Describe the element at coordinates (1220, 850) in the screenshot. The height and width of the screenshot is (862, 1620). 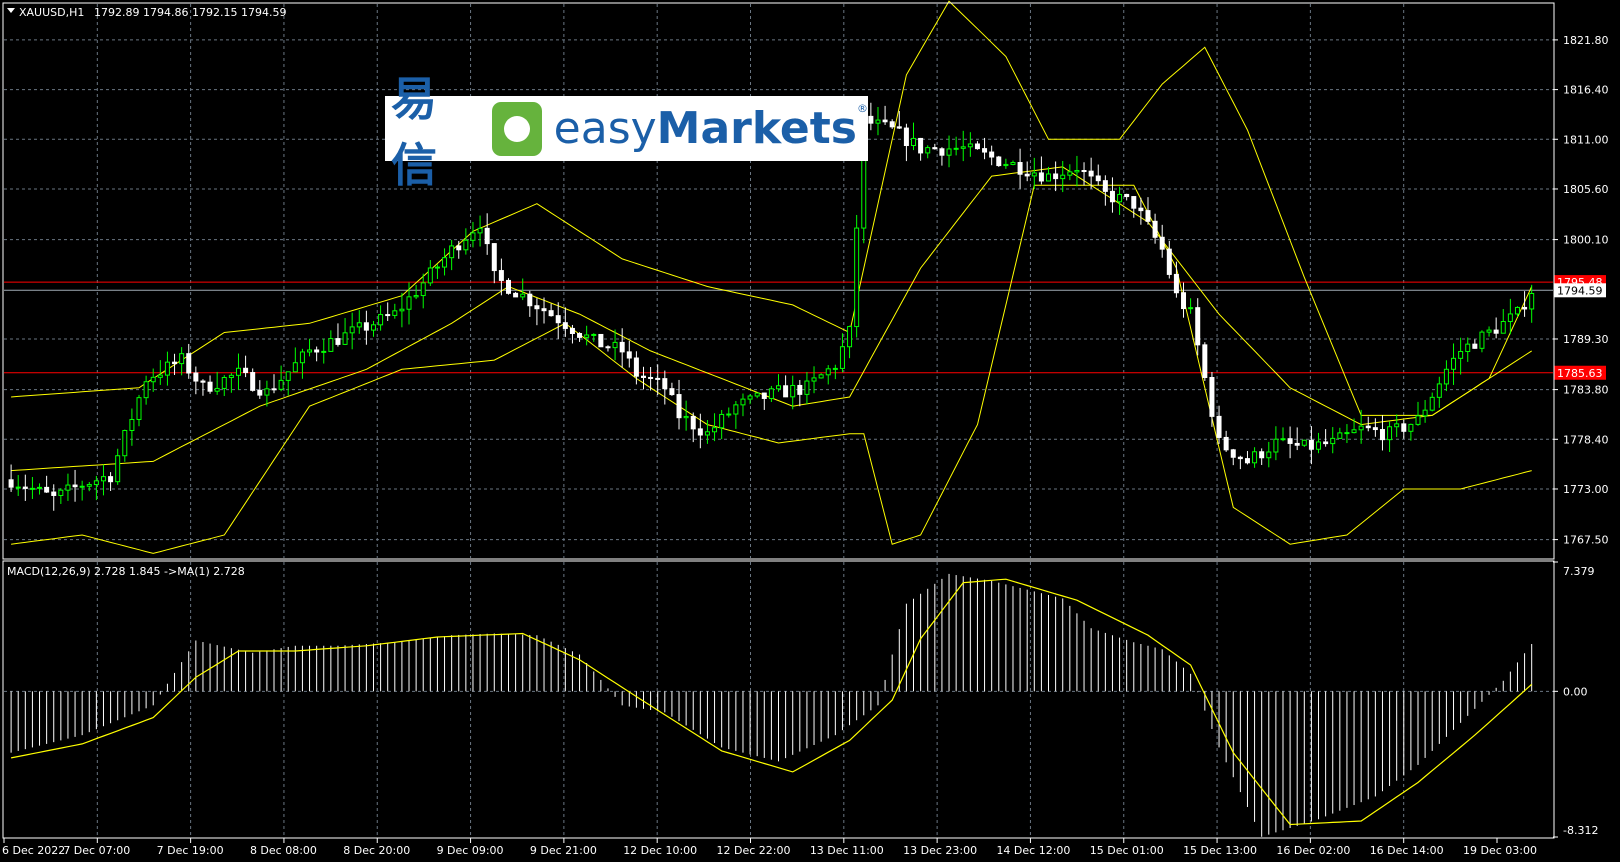
I see `time-tick-label: 15 Dec 13:00` at that location.